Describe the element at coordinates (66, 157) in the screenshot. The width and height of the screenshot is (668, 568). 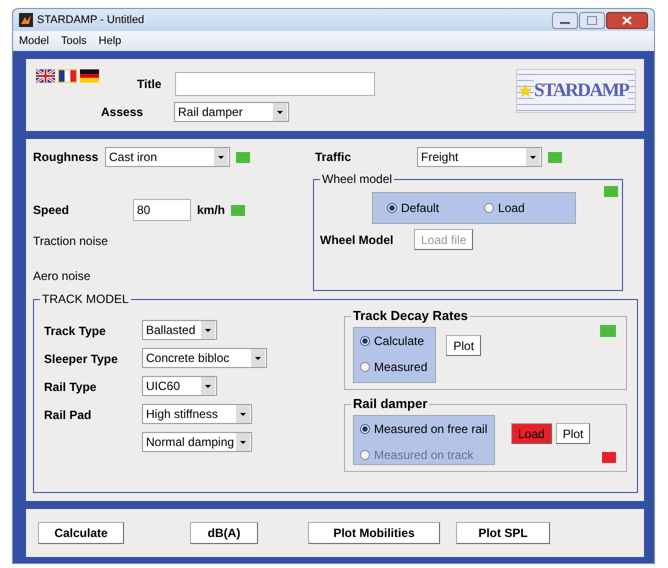
I see `field-label: Roughness` at that location.